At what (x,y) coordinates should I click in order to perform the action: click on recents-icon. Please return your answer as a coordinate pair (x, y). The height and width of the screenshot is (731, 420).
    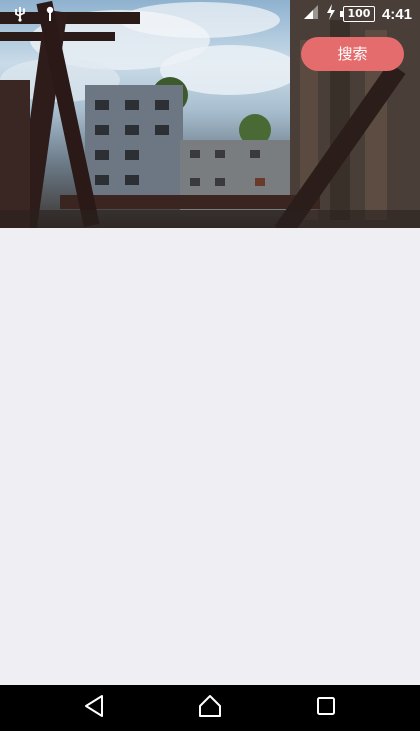
    Looking at the image, I should click on (326, 708).